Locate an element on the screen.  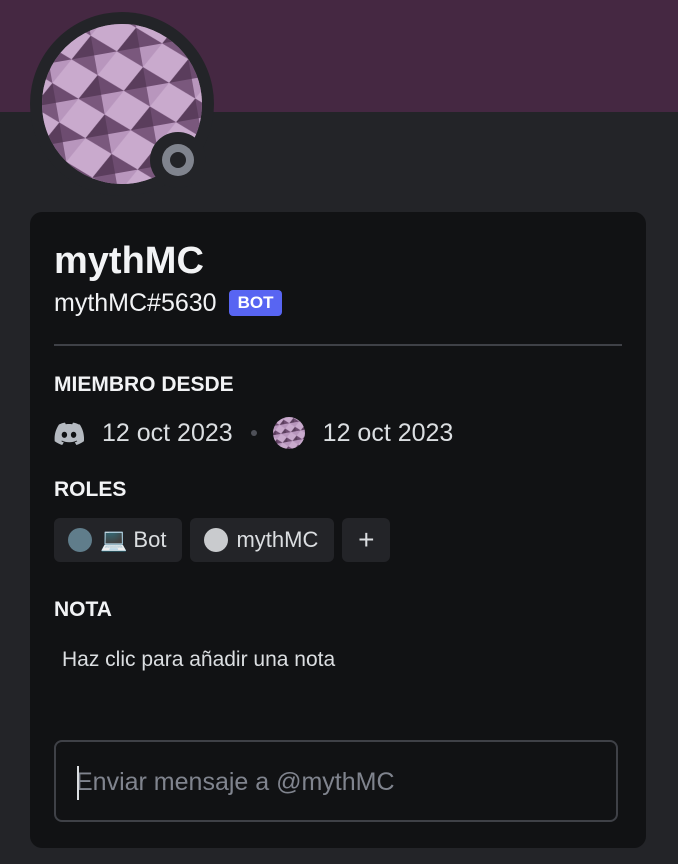
add-role-button: + is located at coordinates (366, 540).